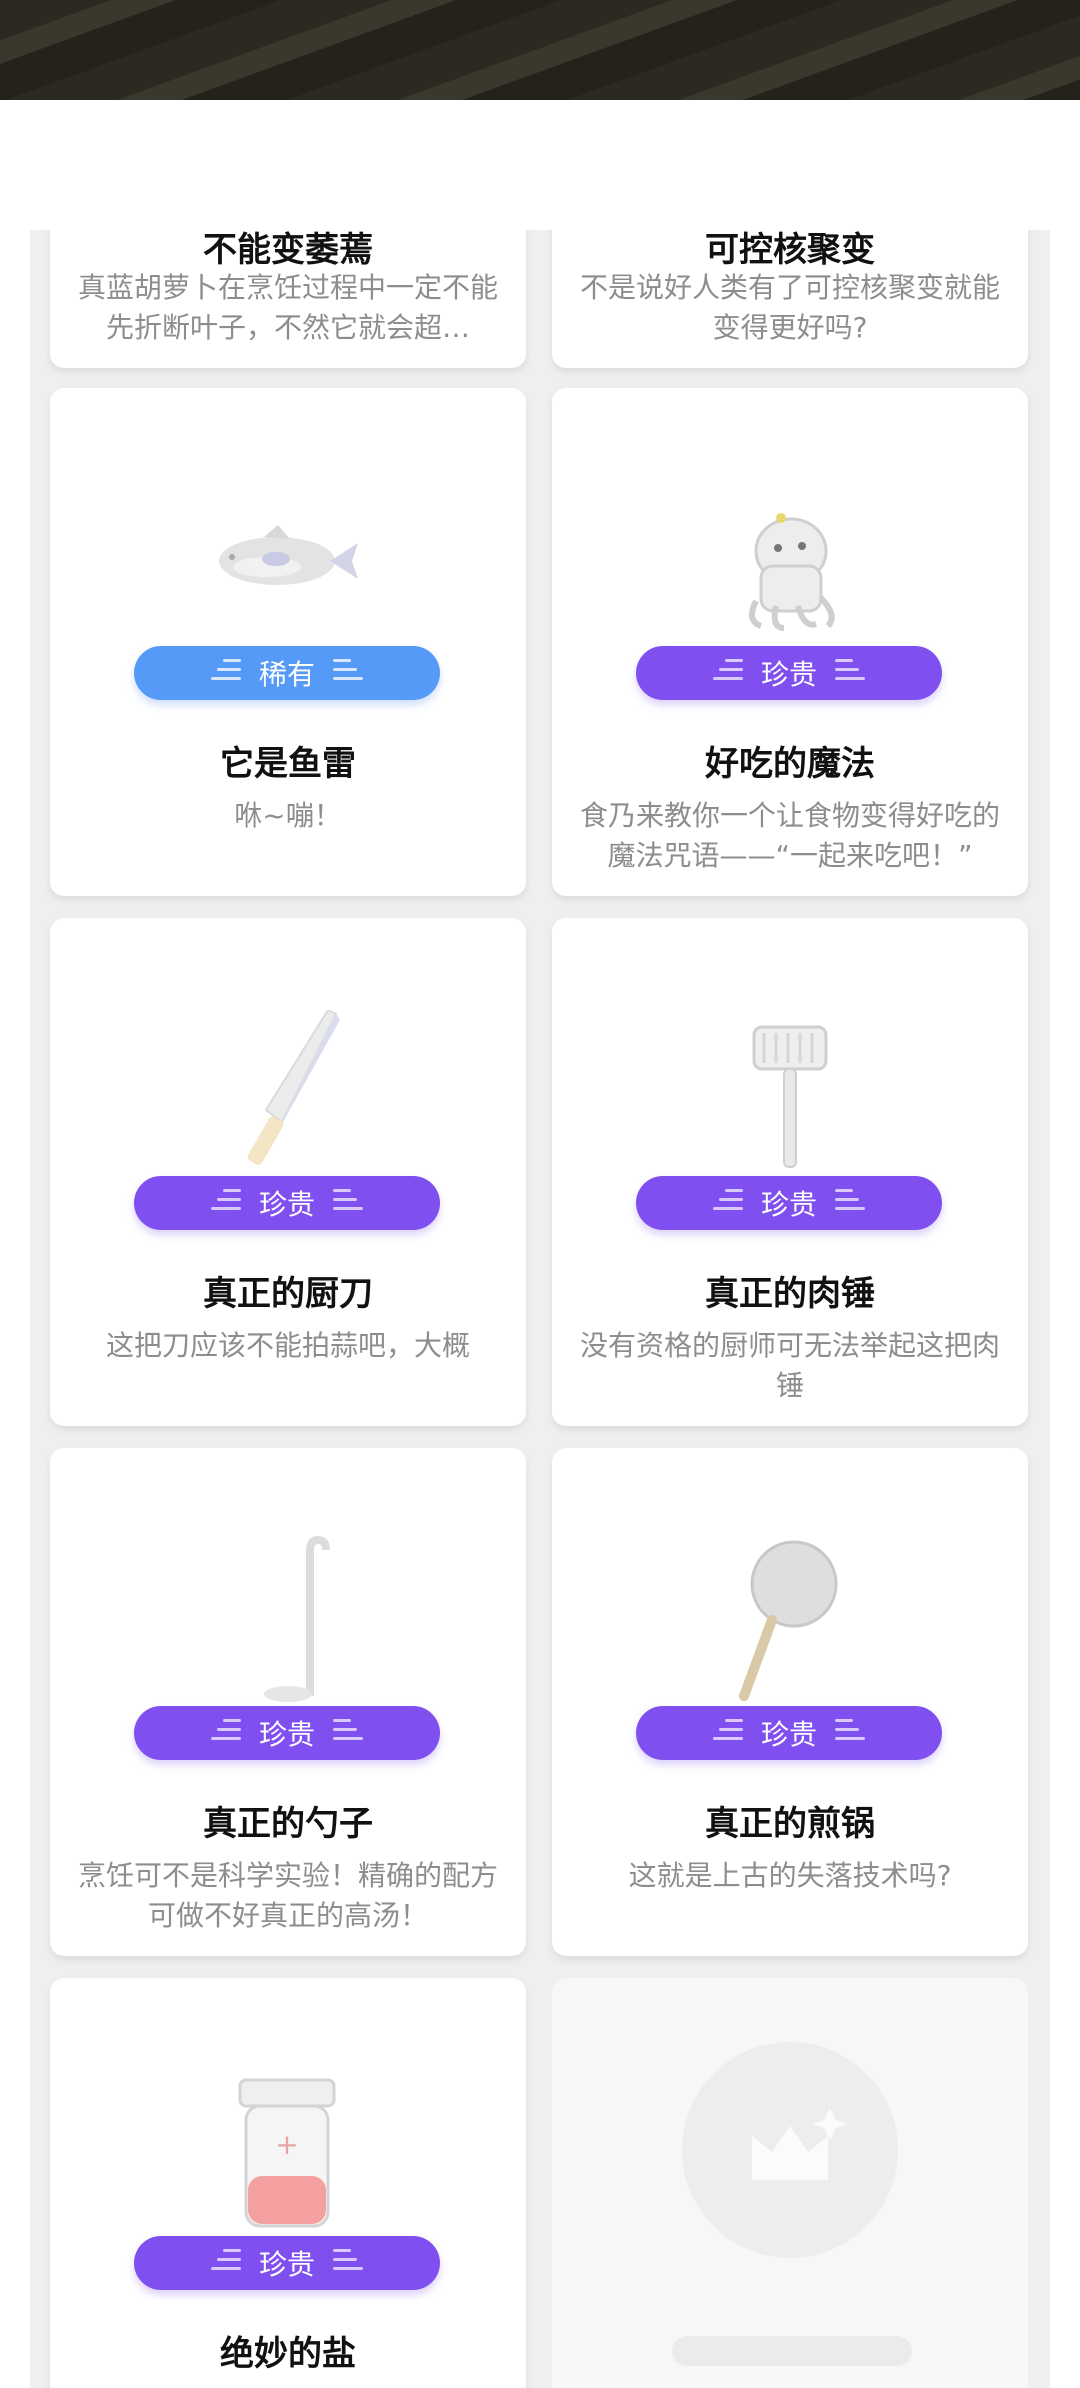 This screenshot has width=1080, height=2388. I want to click on rarity-badge: 稀有, so click(287, 673).